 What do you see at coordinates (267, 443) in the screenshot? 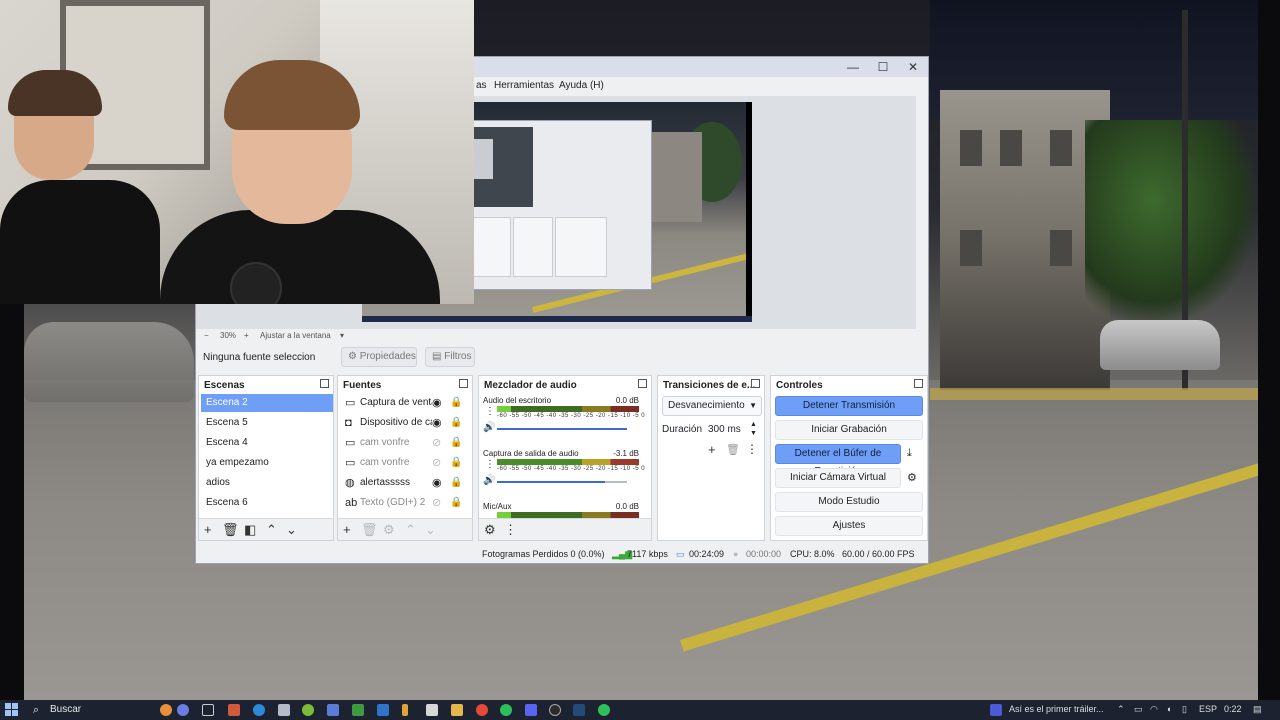
I see `scene-item: Escena 4` at bounding box center [267, 443].